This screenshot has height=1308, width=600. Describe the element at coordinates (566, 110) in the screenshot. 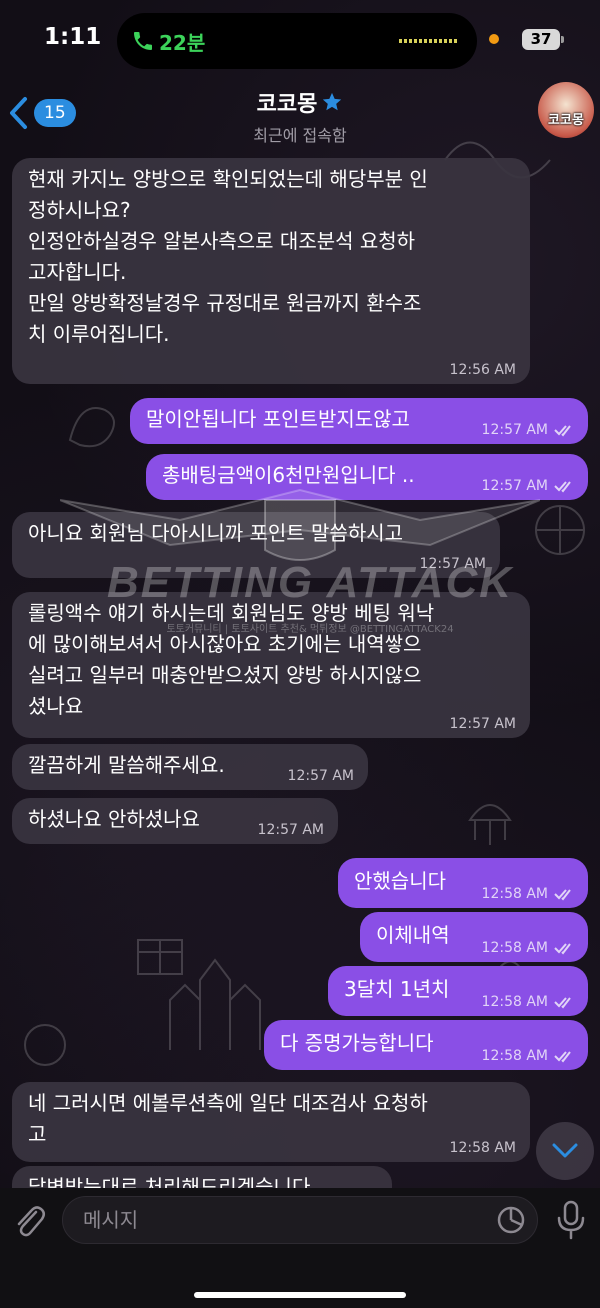

I see `avatar: 코코몽` at that location.